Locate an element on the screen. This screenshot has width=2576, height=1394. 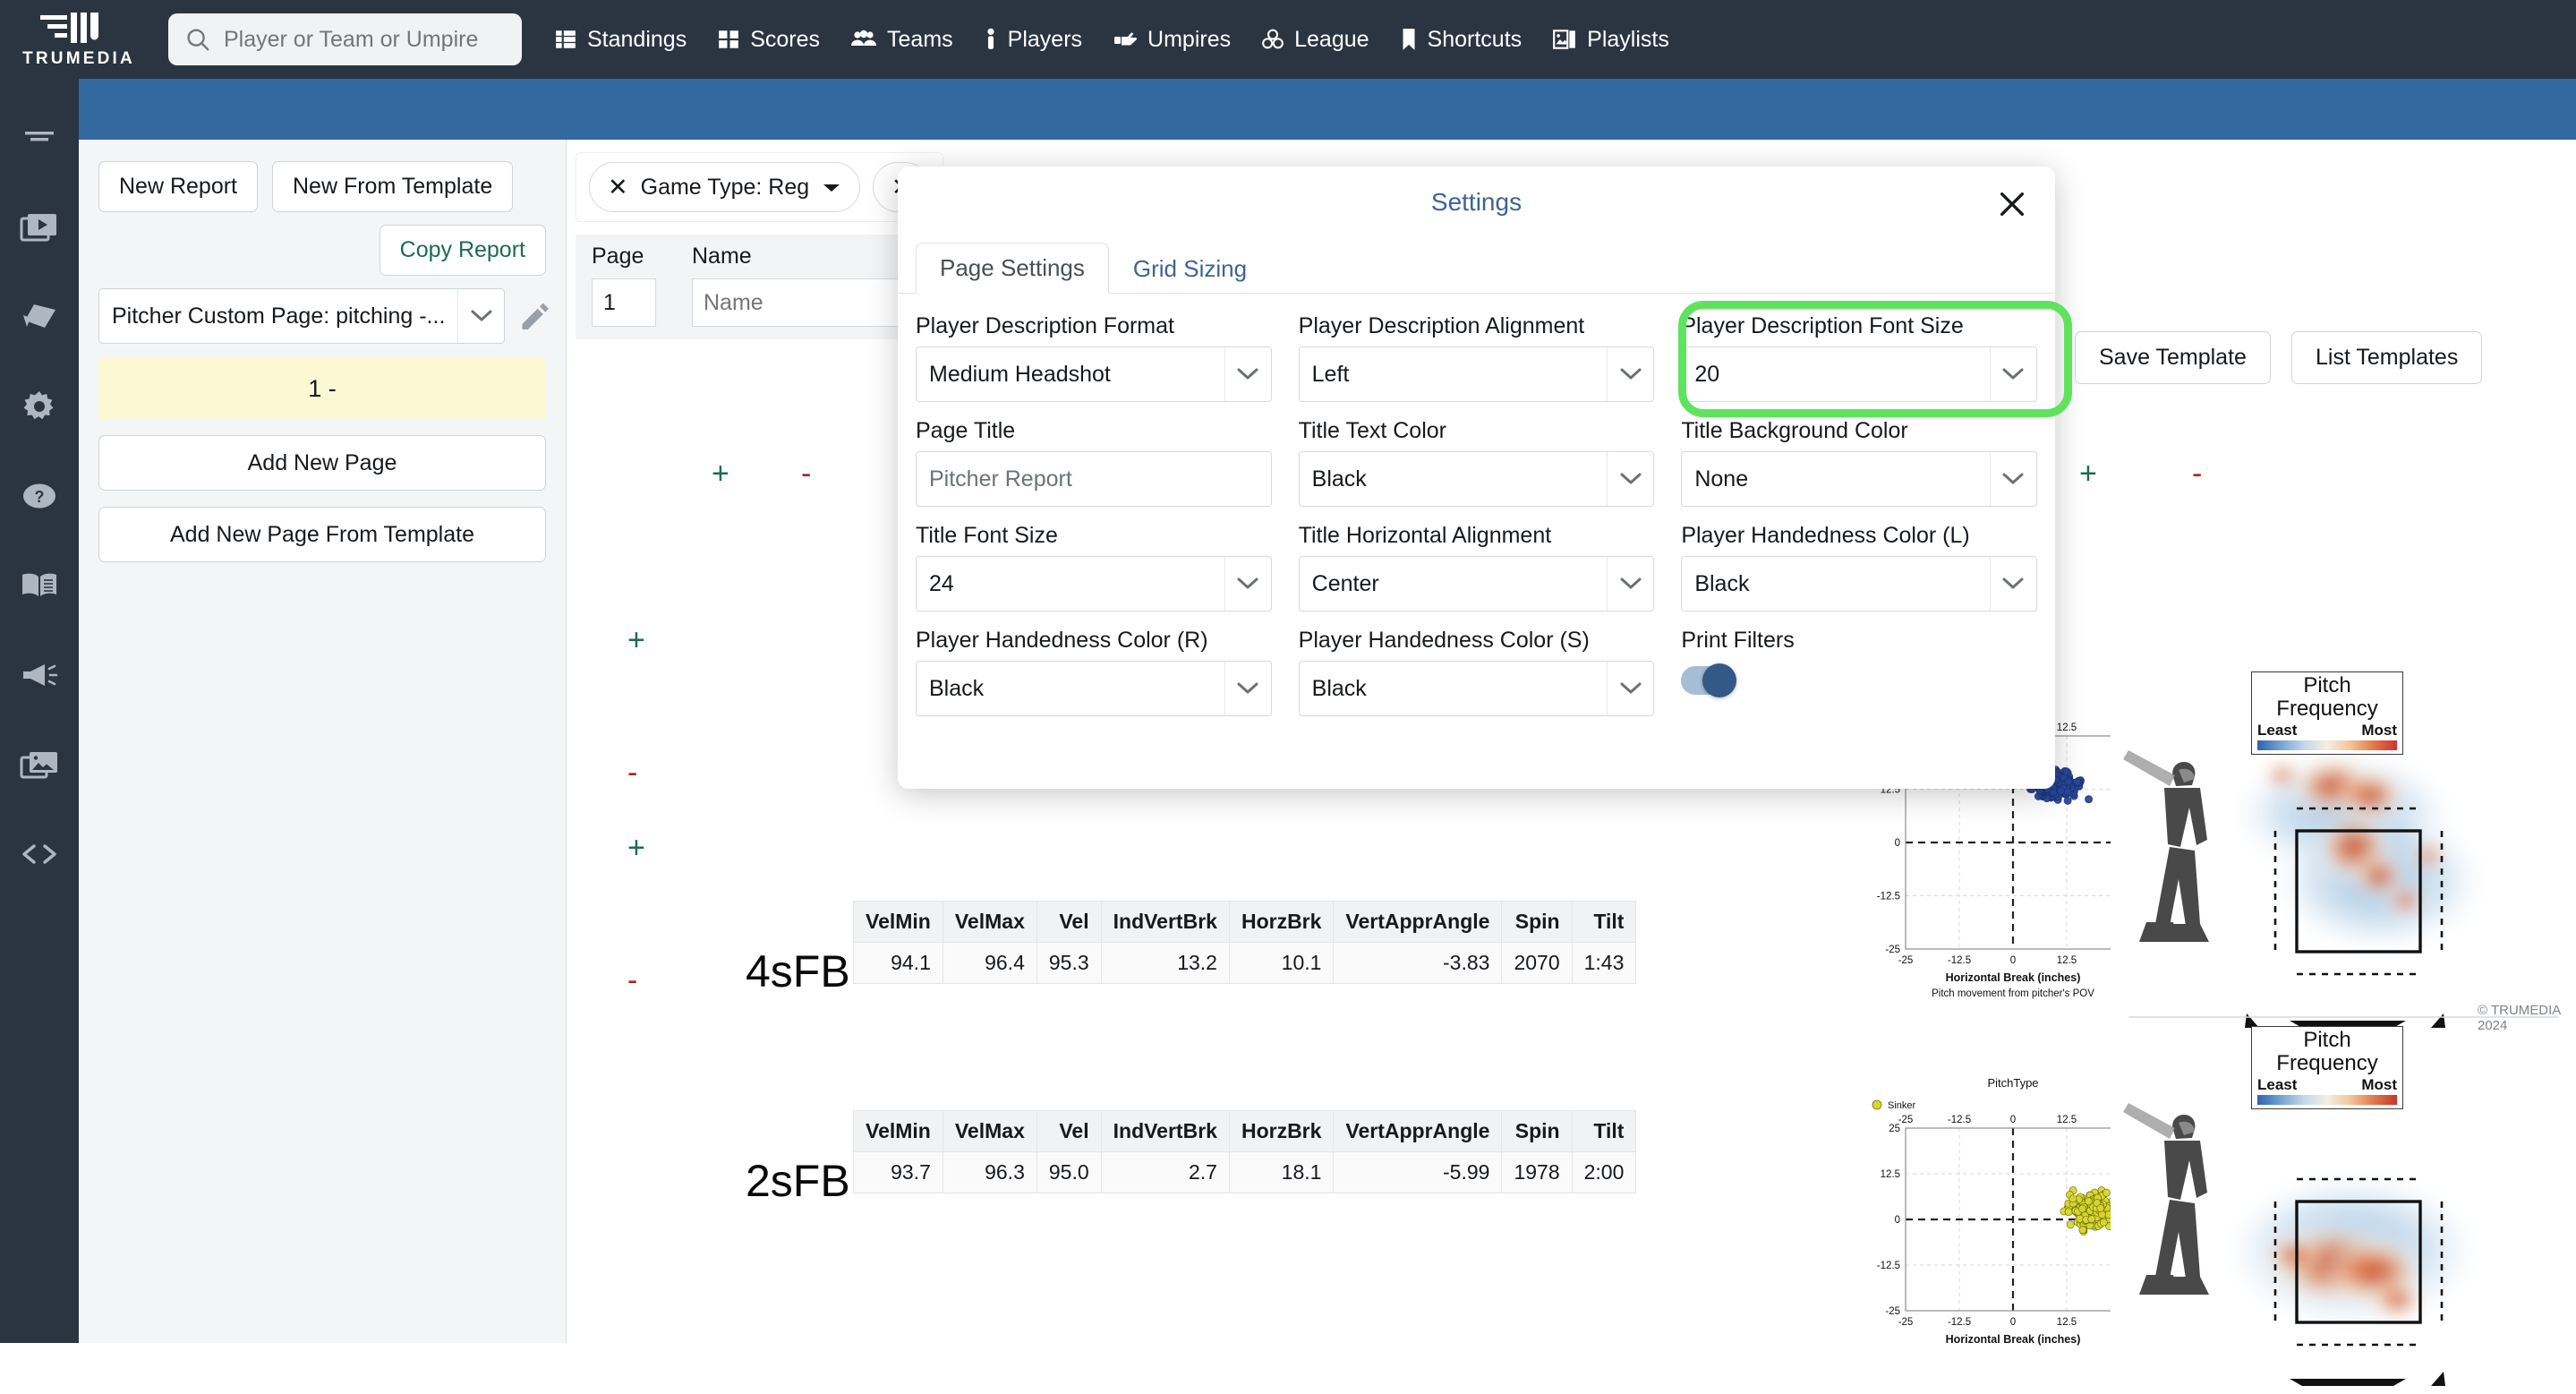
remove-row-button-2: - is located at coordinates (632, 980).